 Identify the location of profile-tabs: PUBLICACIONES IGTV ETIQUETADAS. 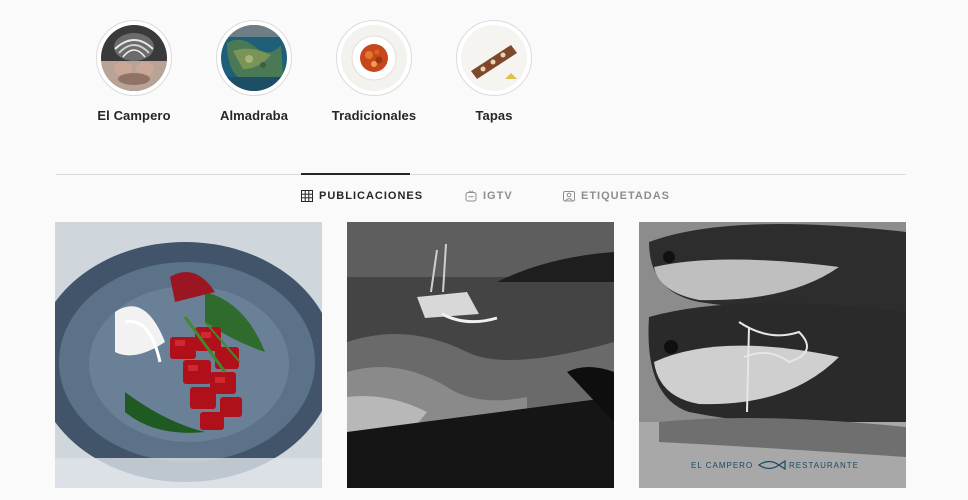
(484, 200).